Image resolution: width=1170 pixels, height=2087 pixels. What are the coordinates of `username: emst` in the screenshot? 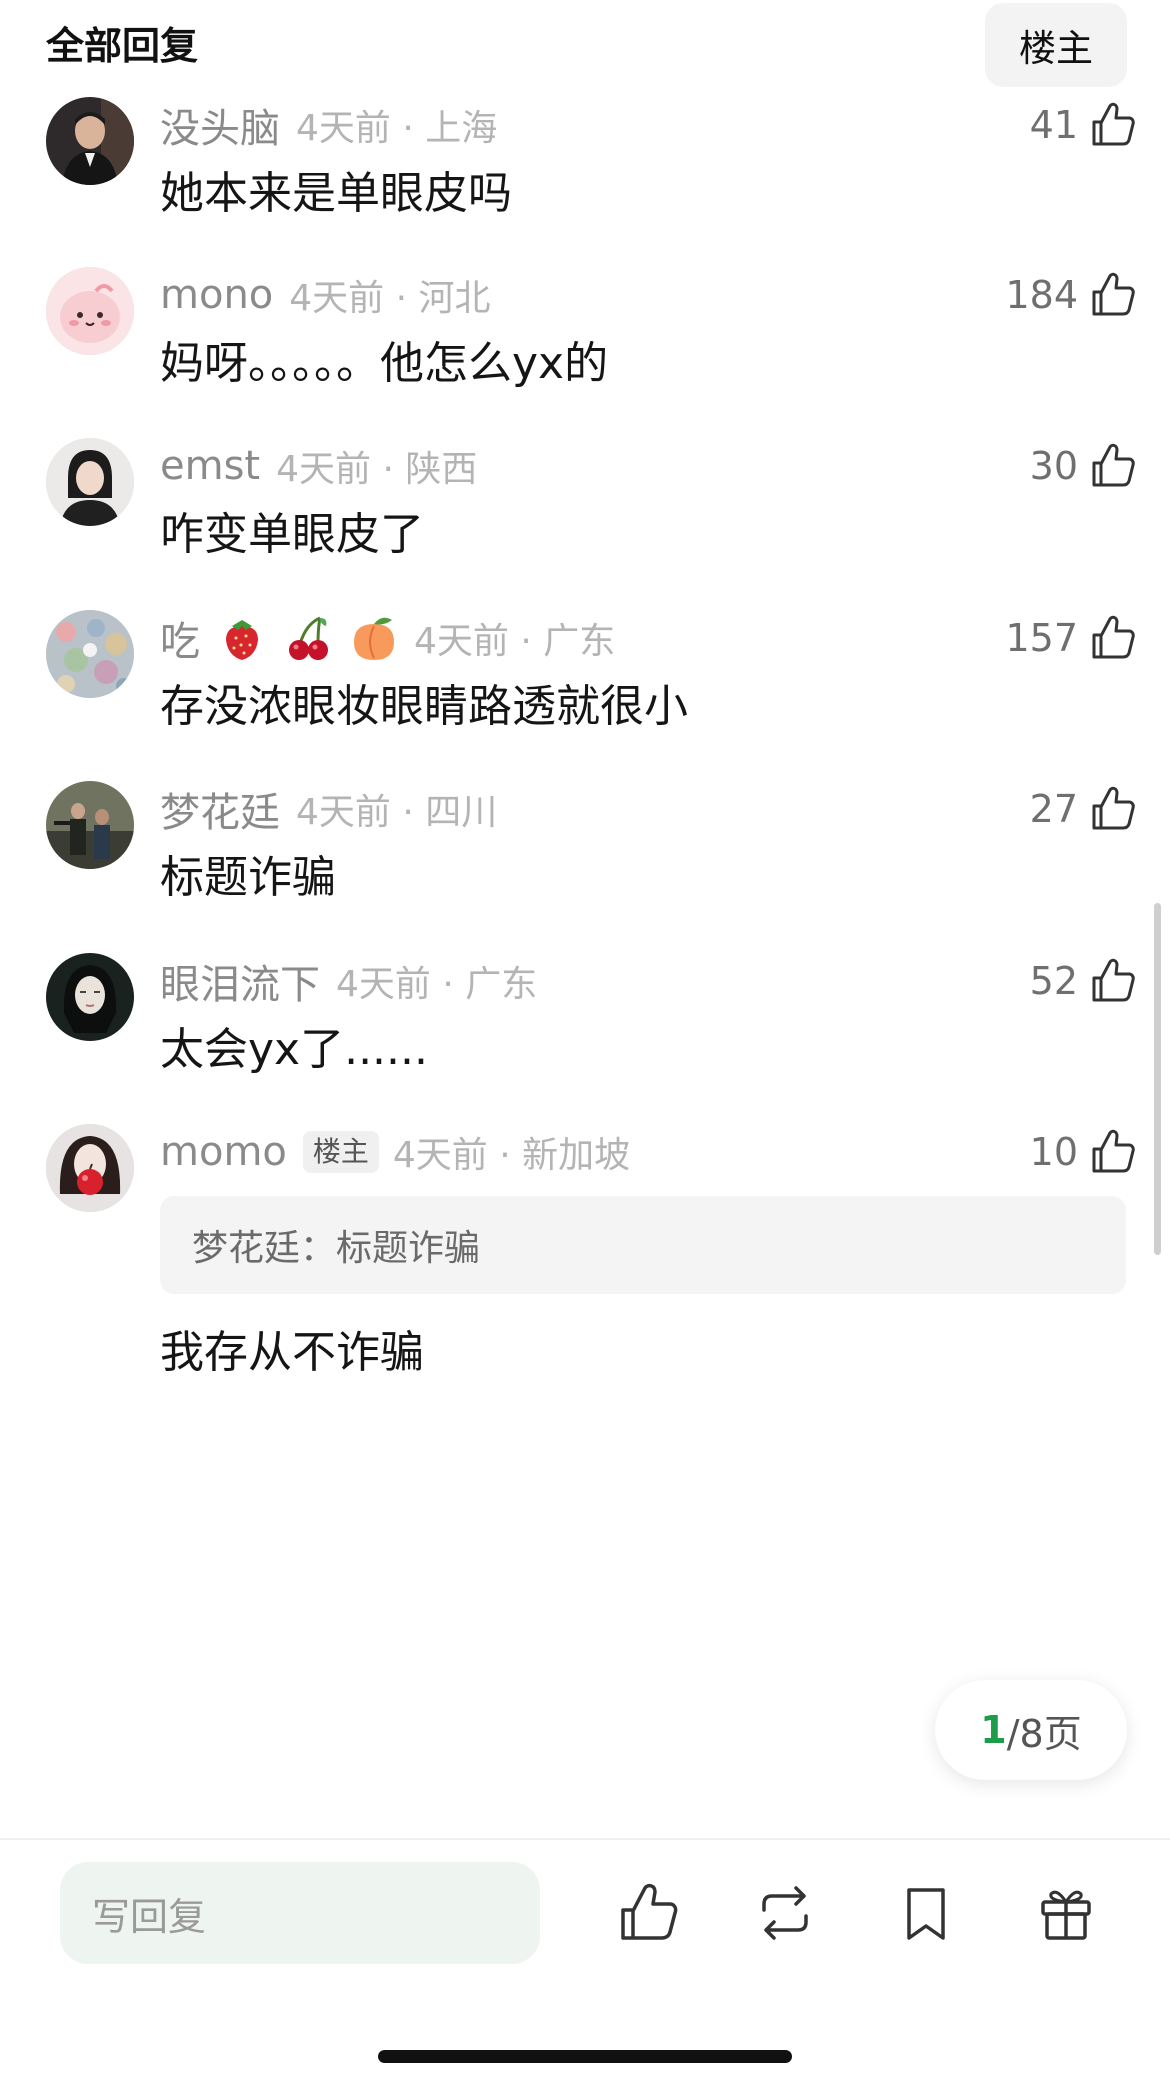 It's located at (210, 466).